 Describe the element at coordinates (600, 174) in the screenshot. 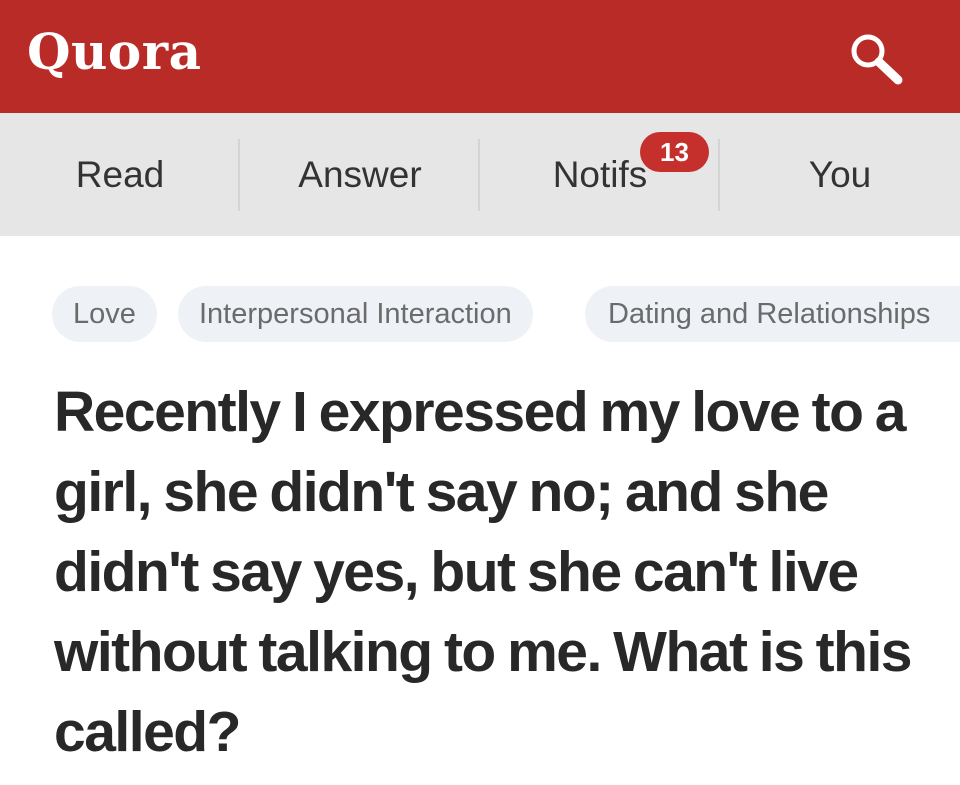

I see `tab-label: Notifs` at that location.